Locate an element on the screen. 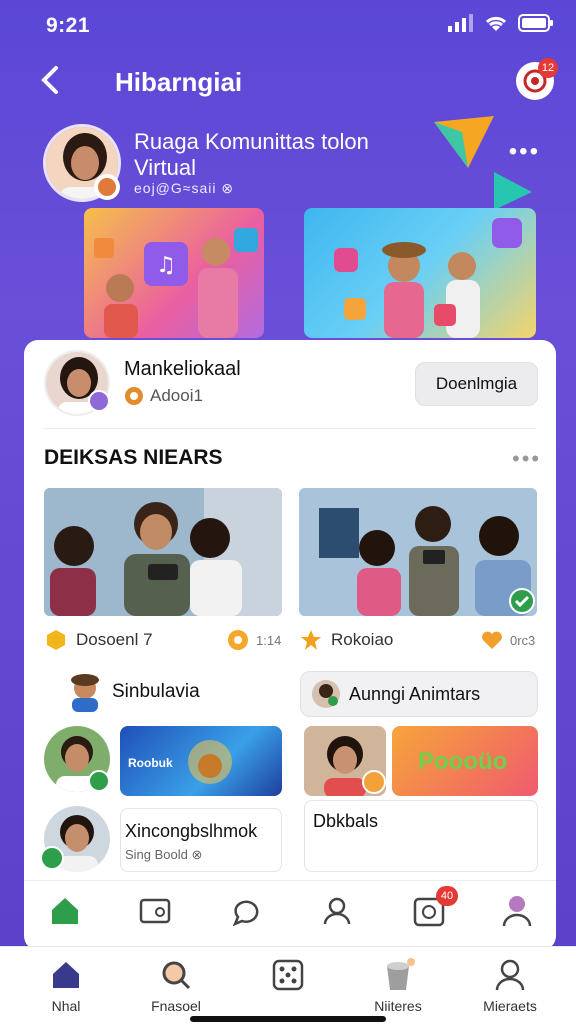 This screenshot has height=1024, width=576. tab-interests-label: Niiteres is located at coordinates (398, 1006).